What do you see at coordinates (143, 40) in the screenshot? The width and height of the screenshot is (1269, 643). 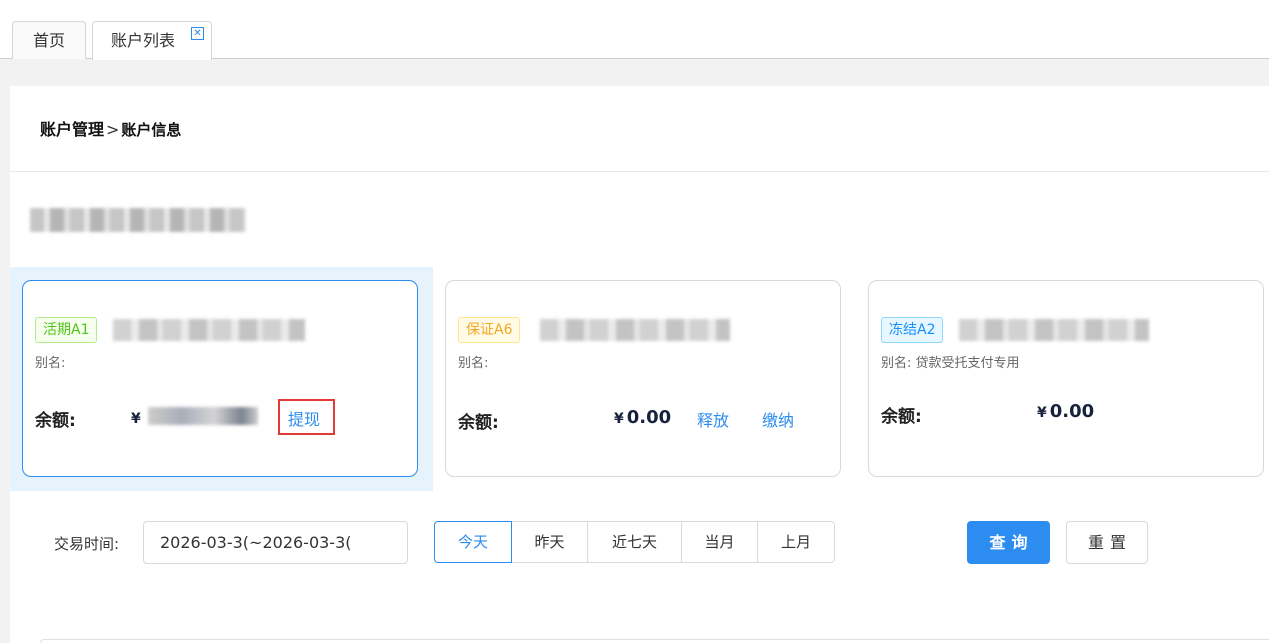 I see `tab-account-list-label: 账户列表` at bounding box center [143, 40].